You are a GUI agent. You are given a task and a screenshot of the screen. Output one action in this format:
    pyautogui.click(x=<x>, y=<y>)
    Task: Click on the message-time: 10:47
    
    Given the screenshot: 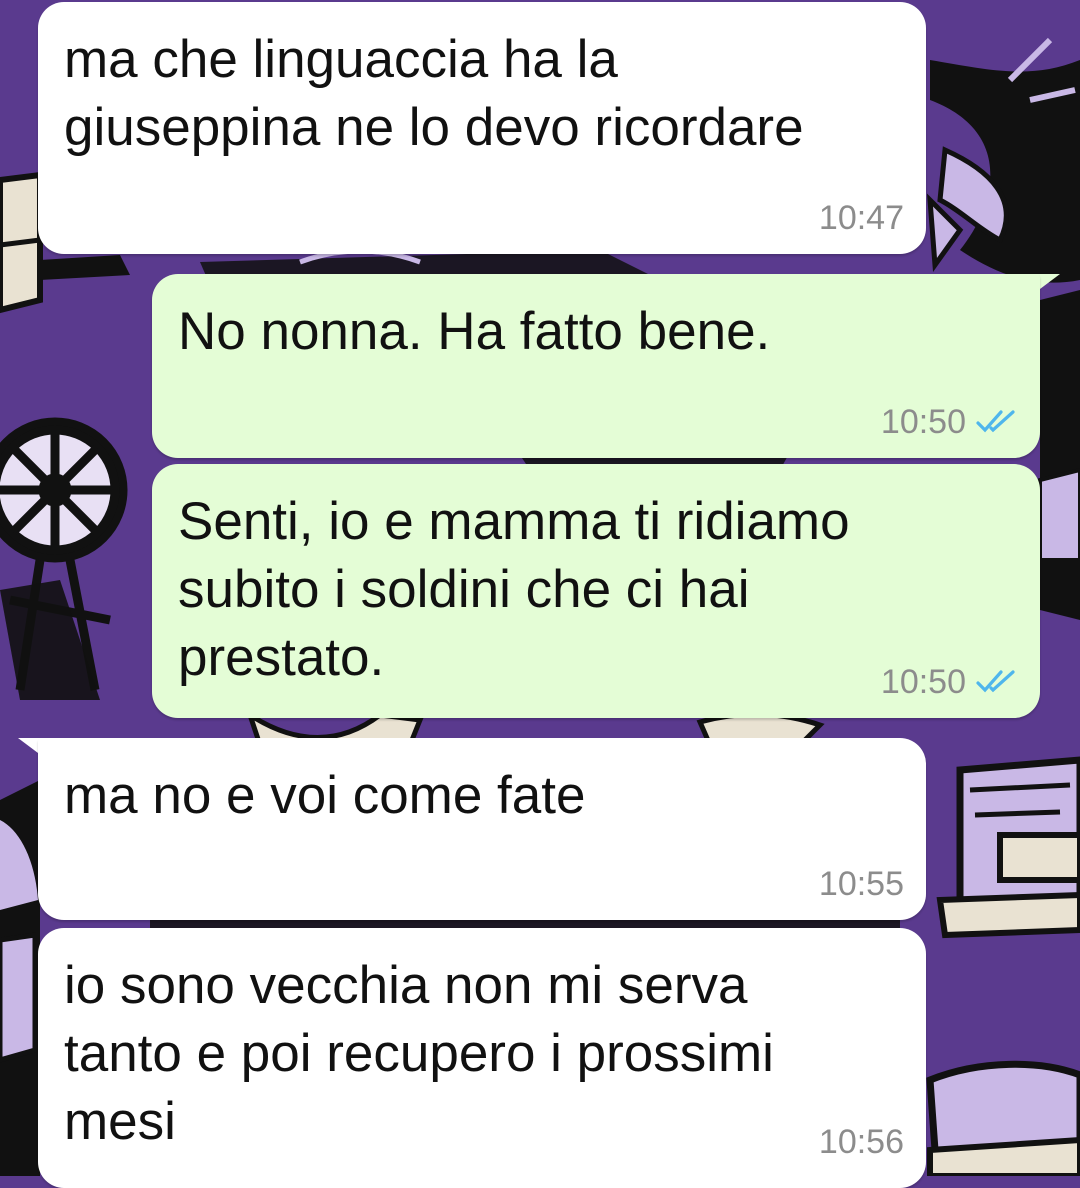 What is the action you would take?
    pyautogui.click(x=861, y=218)
    